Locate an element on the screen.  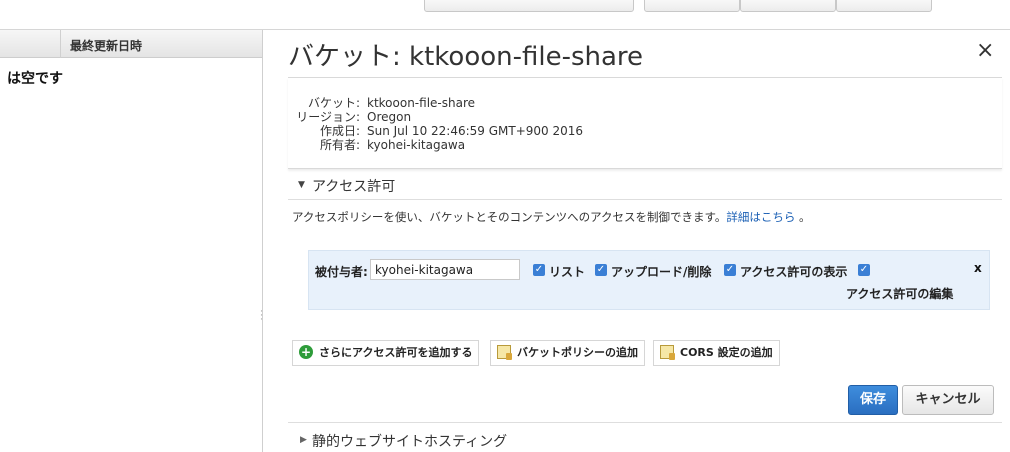
info-key: 所有者: is located at coordinates (339, 145).